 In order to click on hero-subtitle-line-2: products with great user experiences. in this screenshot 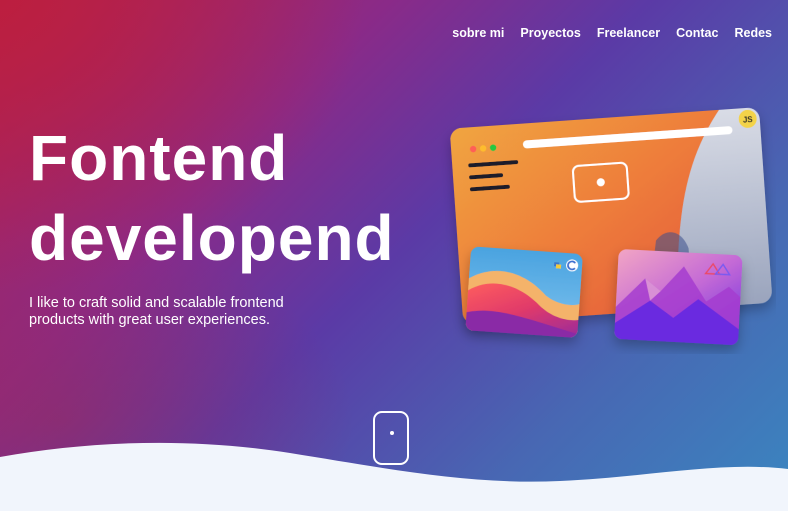, I will do `click(149, 320)`.